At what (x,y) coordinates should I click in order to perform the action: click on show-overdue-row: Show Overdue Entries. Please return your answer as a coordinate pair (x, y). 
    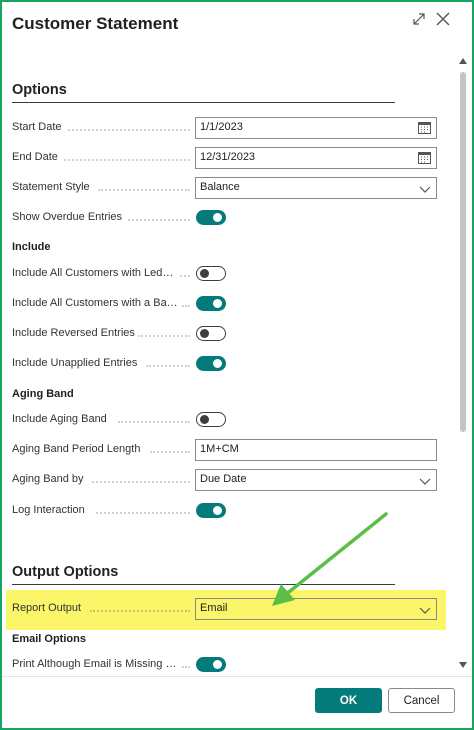
    Looking at the image, I should click on (229, 219).